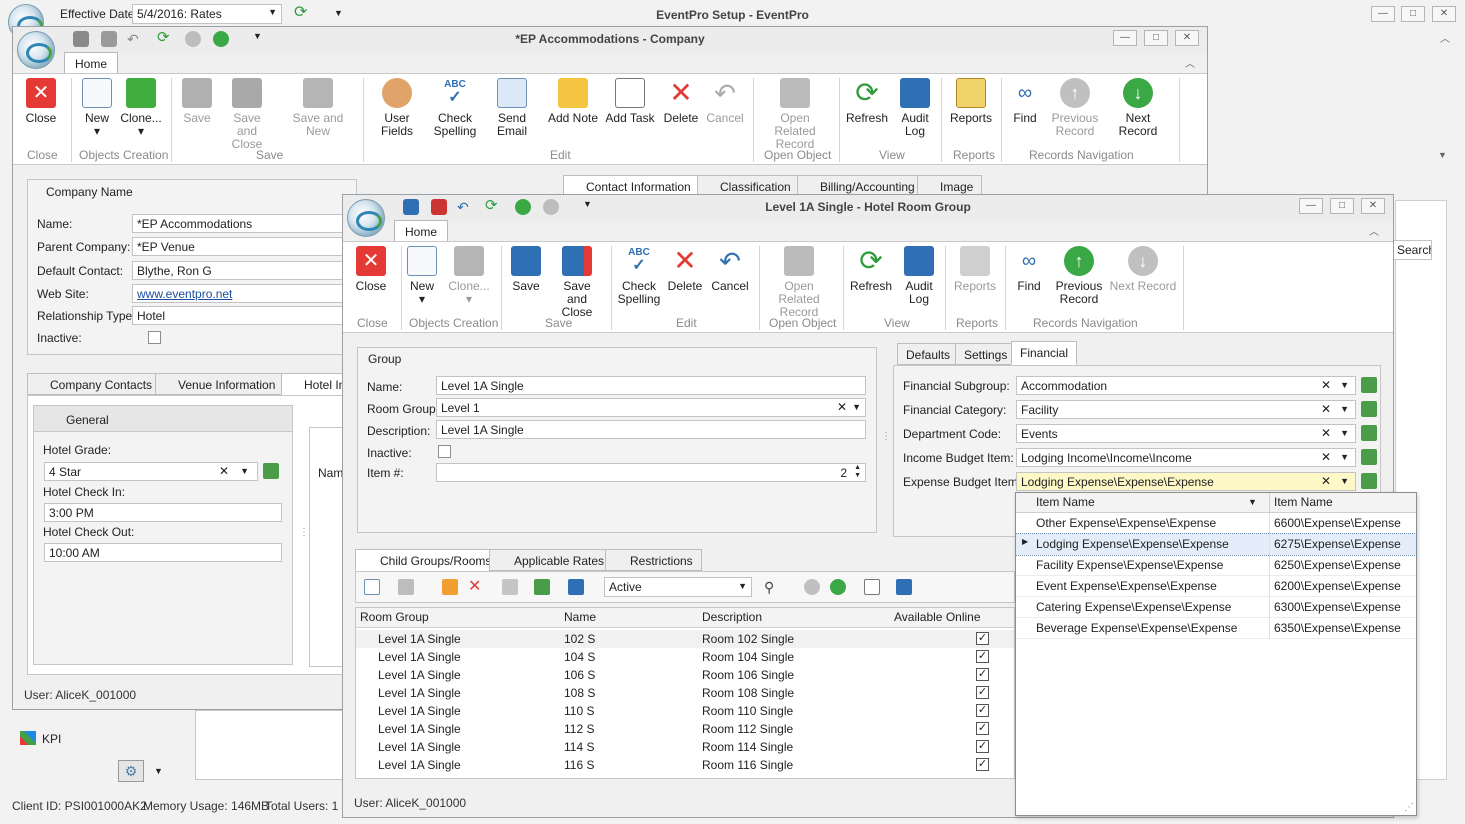  I want to click on income-budget-item-select: Lodging Income\Income\Income ✕ ▼, so click(1186, 457).